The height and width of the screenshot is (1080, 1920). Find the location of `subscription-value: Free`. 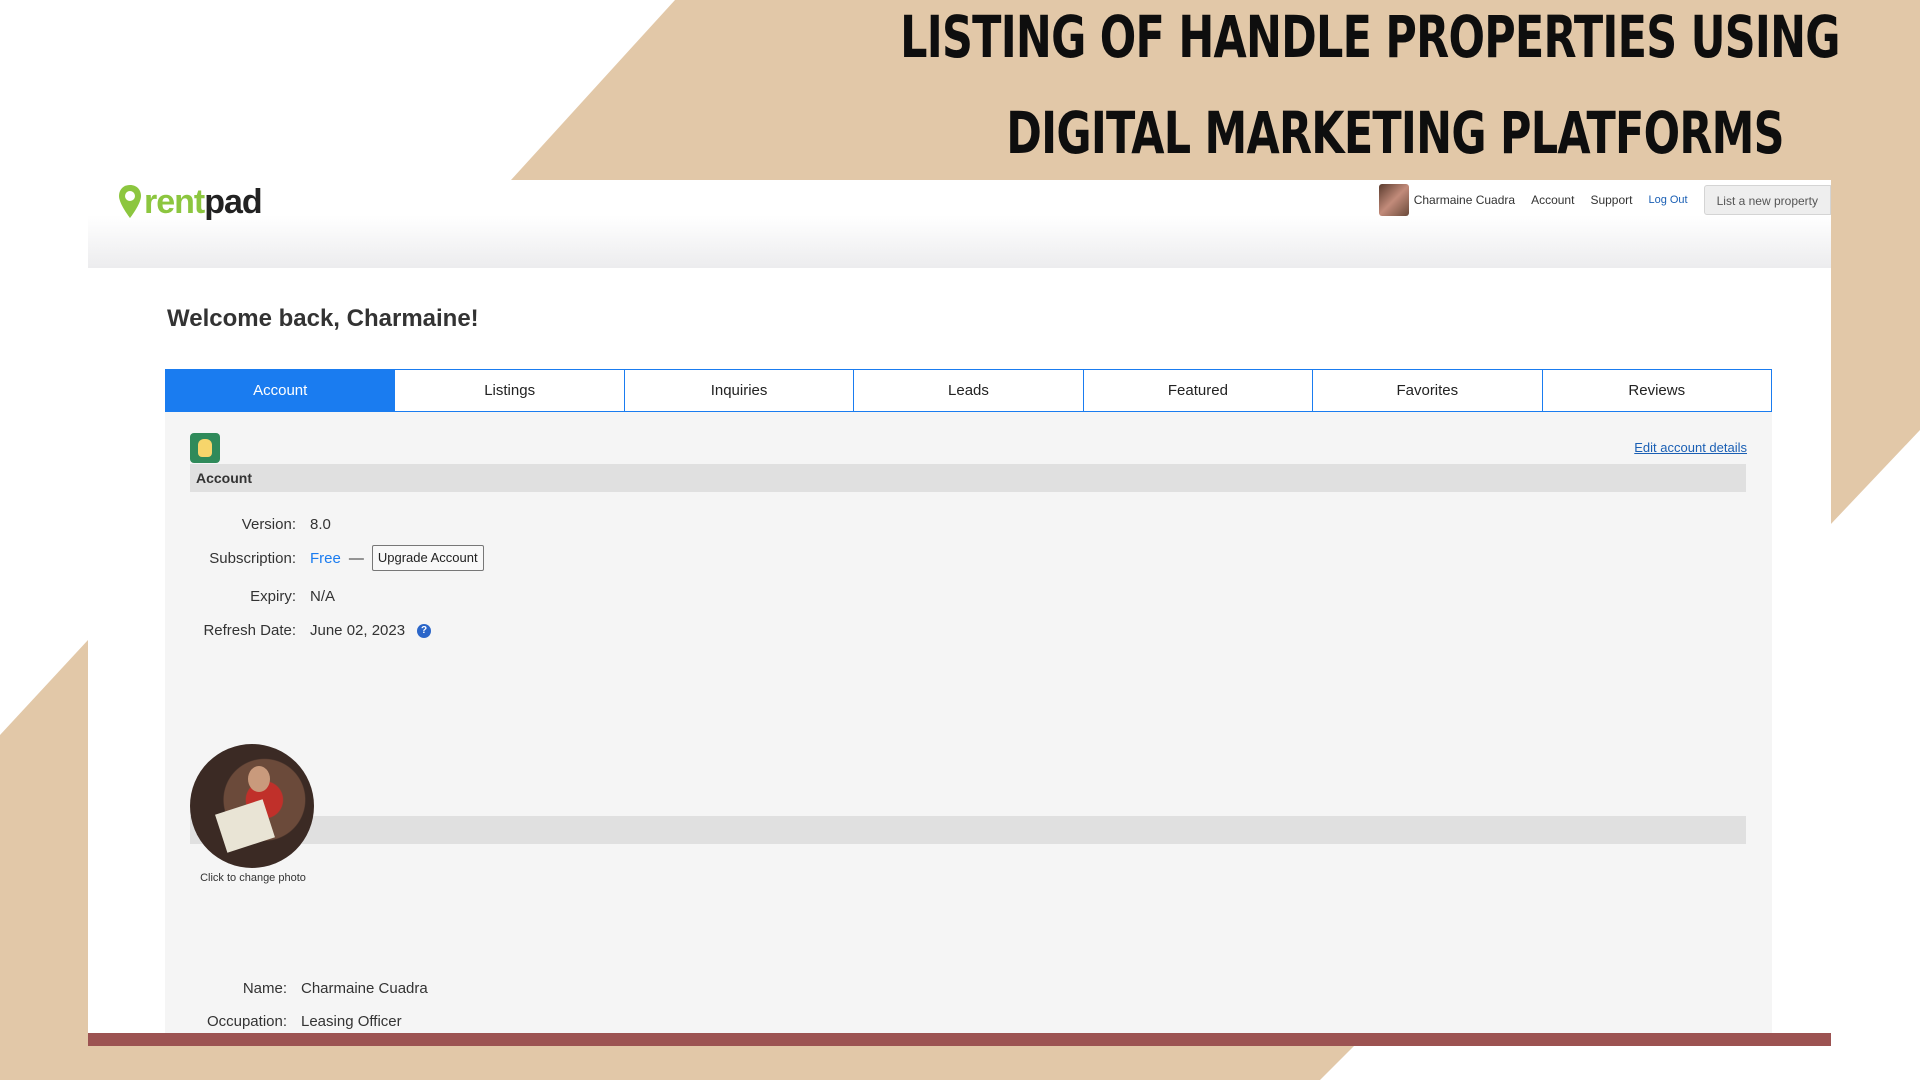

subscription-value: Free is located at coordinates (325, 558).